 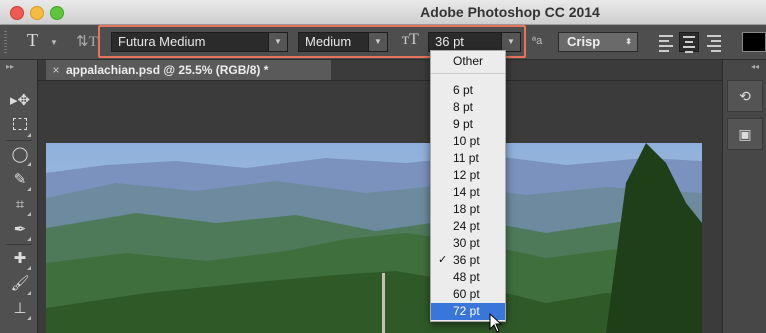 I want to click on menu-item-font-size: 9 pt, so click(x=468, y=124).